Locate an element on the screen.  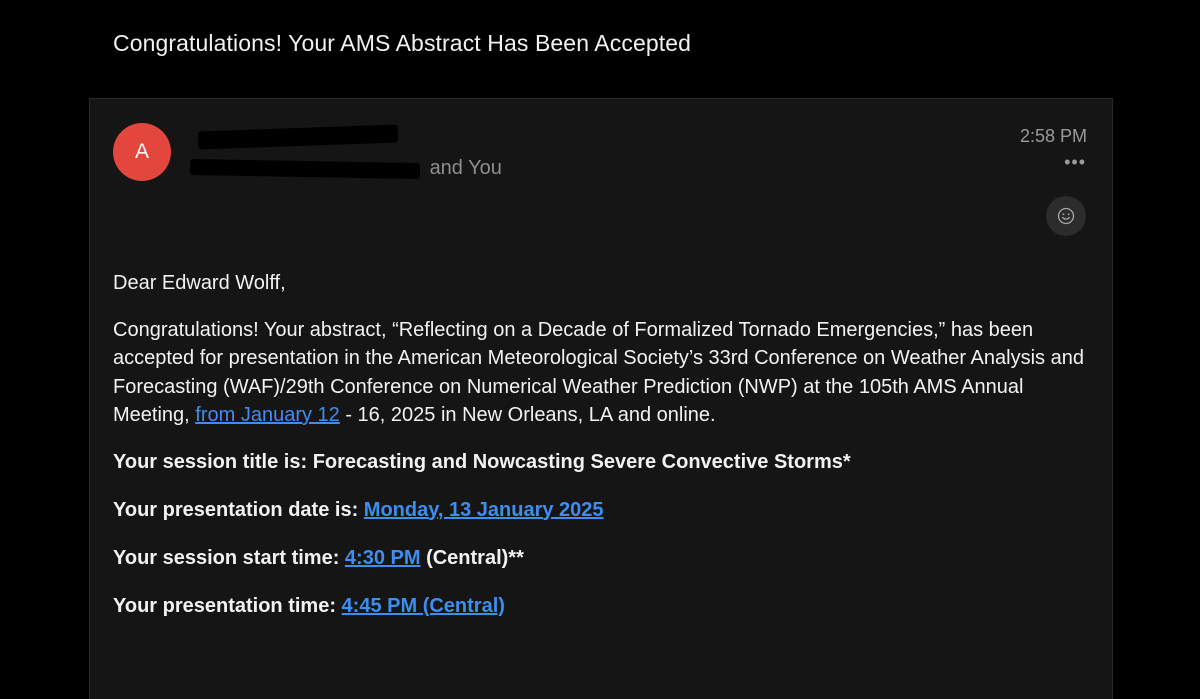
redacted-recipient is located at coordinates (305, 168).